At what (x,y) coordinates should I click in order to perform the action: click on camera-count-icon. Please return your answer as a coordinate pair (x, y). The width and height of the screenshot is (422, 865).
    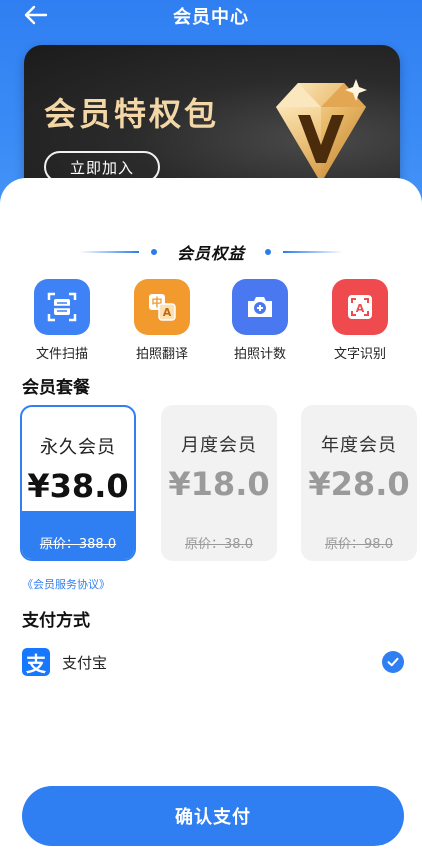
    Looking at the image, I should click on (260, 307).